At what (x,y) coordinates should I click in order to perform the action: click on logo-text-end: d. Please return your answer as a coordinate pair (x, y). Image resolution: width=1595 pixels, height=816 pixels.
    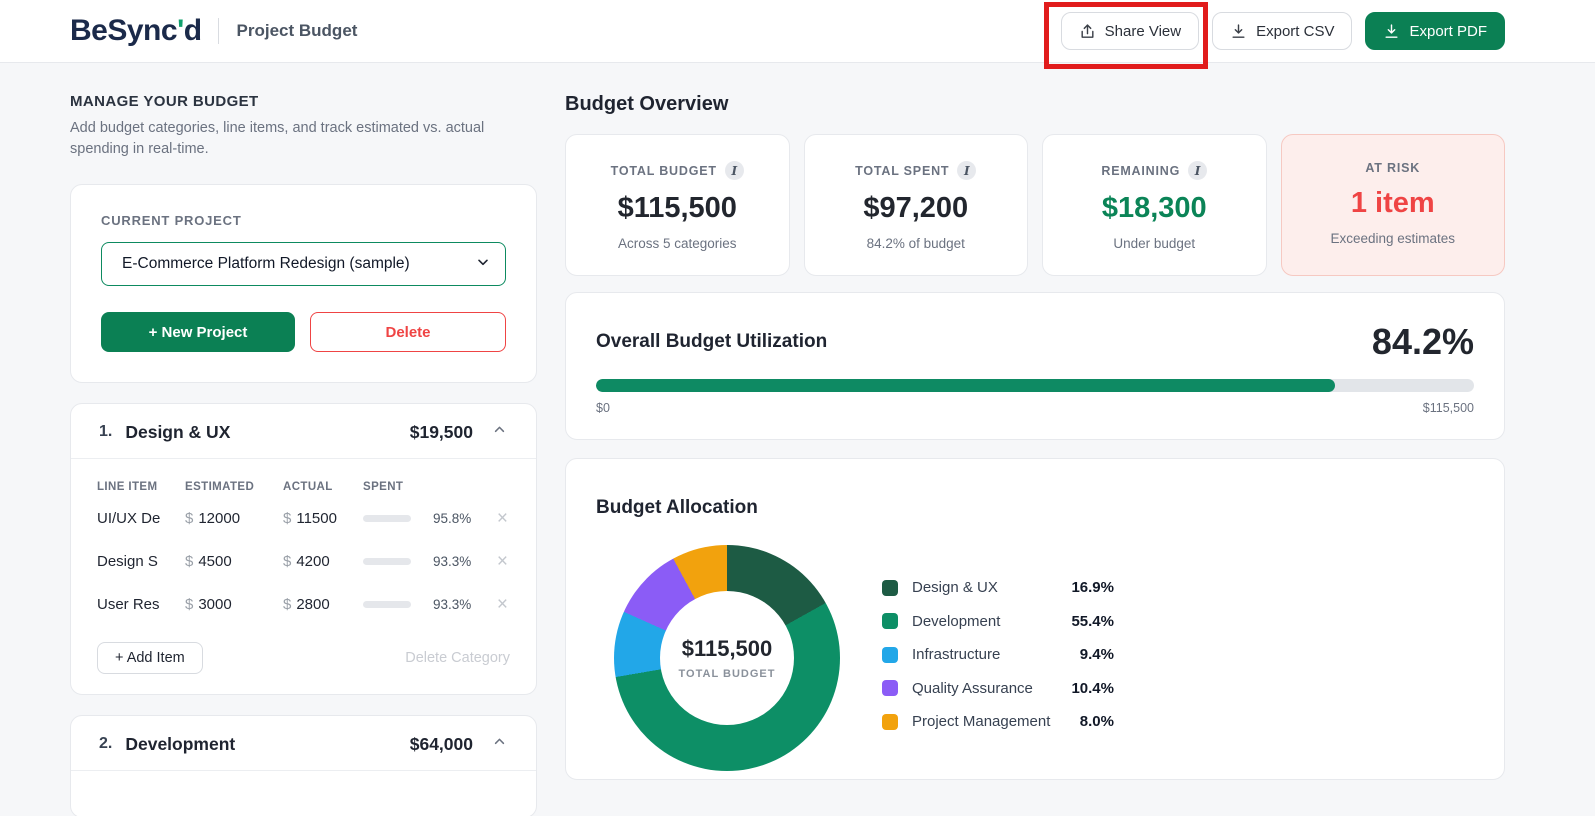
    Looking at the image, I should click on (192, 30).